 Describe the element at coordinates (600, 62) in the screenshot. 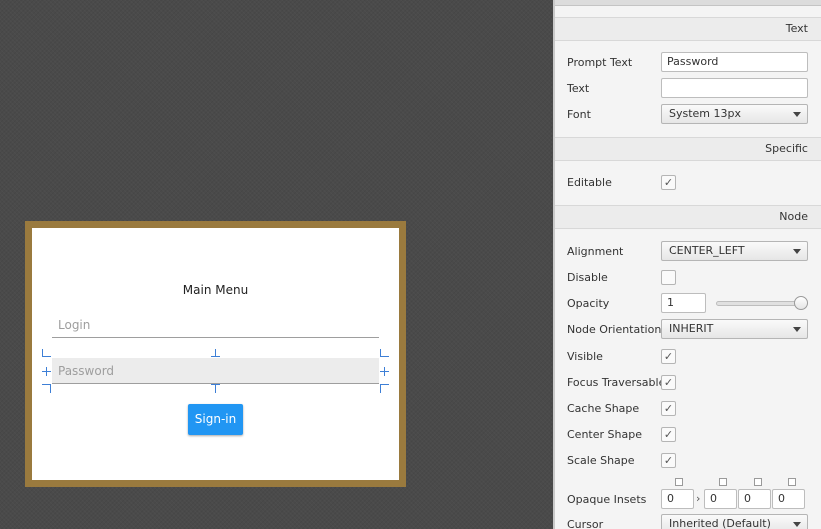

I see `prompt-text-label: Prompt Text` at that location.